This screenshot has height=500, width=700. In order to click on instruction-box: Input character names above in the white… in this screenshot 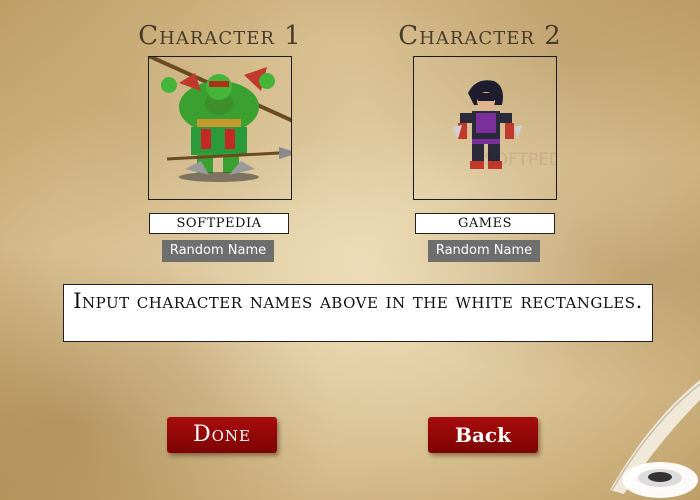, I will do `click(358, 313)`.